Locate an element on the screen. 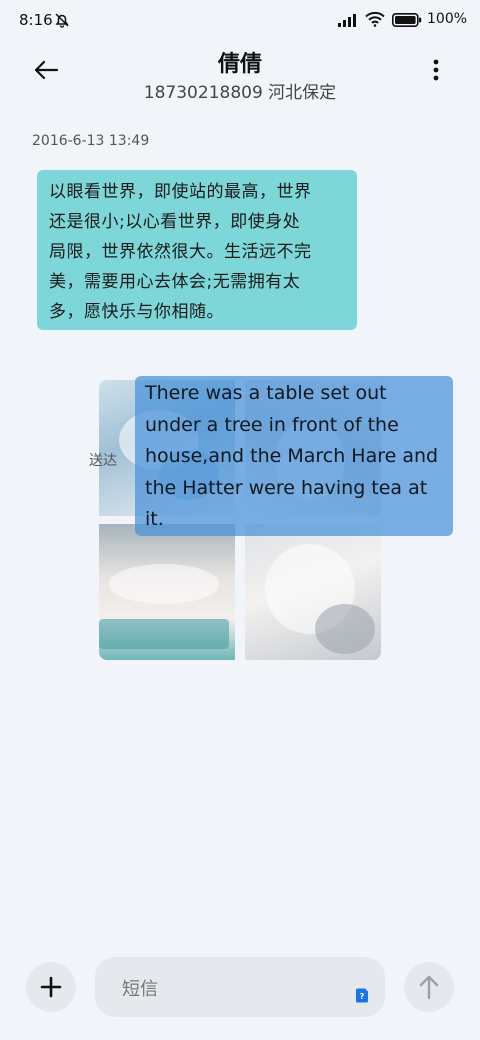  message-line: 美，需要用心去体会;无需拥有太 is located at coordinates (175, 282).